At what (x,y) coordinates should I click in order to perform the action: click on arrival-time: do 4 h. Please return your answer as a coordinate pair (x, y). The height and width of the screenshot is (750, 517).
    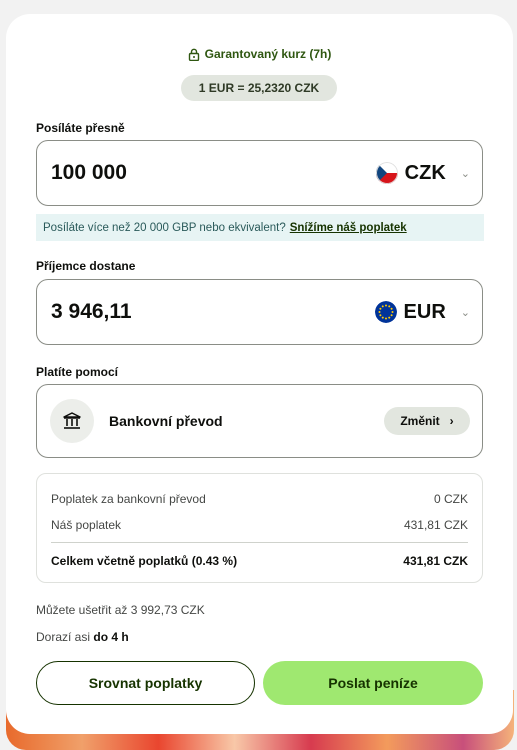
    Looking at the image, I should click on (111, 637).